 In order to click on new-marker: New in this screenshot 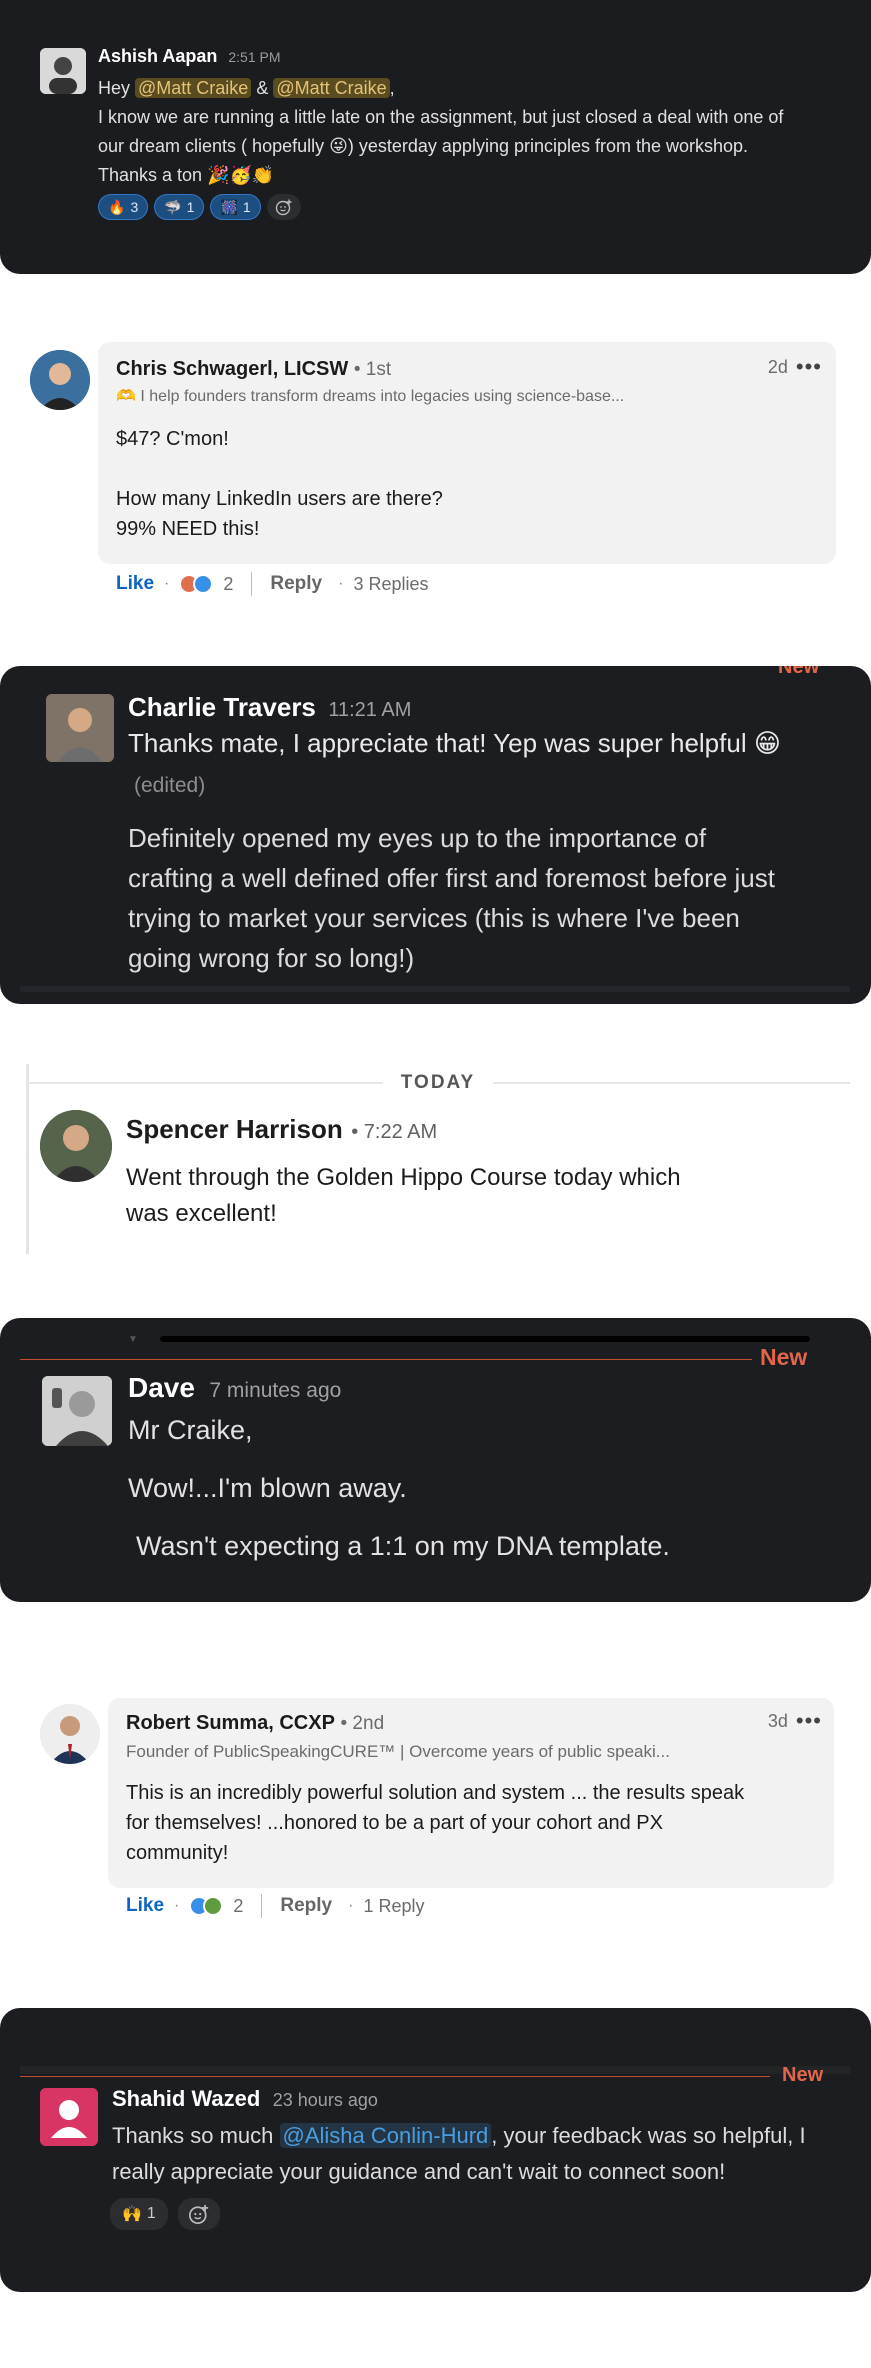, I will do `click(803, 2075)`.